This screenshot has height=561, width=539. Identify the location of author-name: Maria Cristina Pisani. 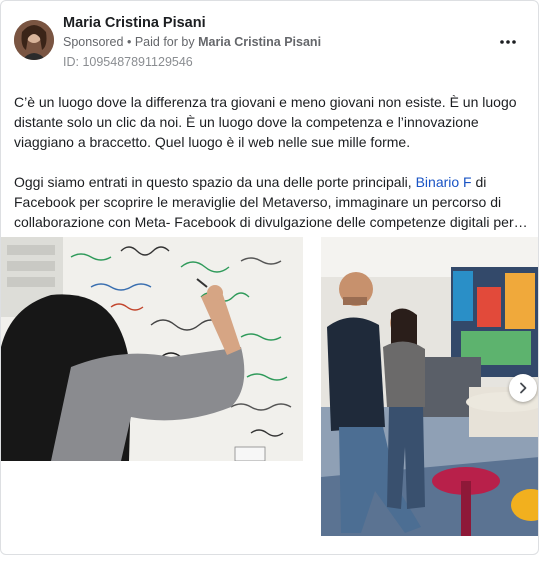
(134, 23).